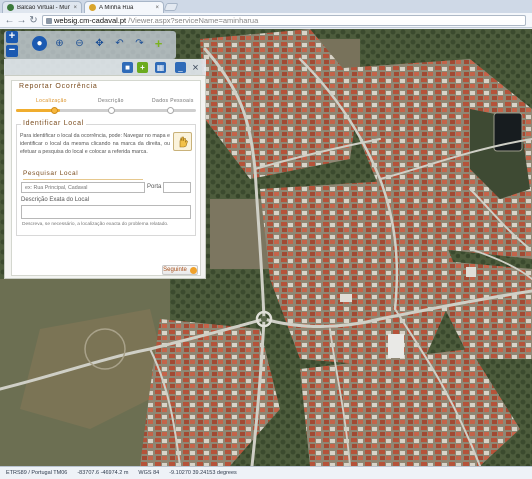 This screenshot has width=532, height=479. What do you see at coordinates (53, 123) in the screenshot?
I see `identify-location-title: Identificar Local` at bounding box center [53, 123].